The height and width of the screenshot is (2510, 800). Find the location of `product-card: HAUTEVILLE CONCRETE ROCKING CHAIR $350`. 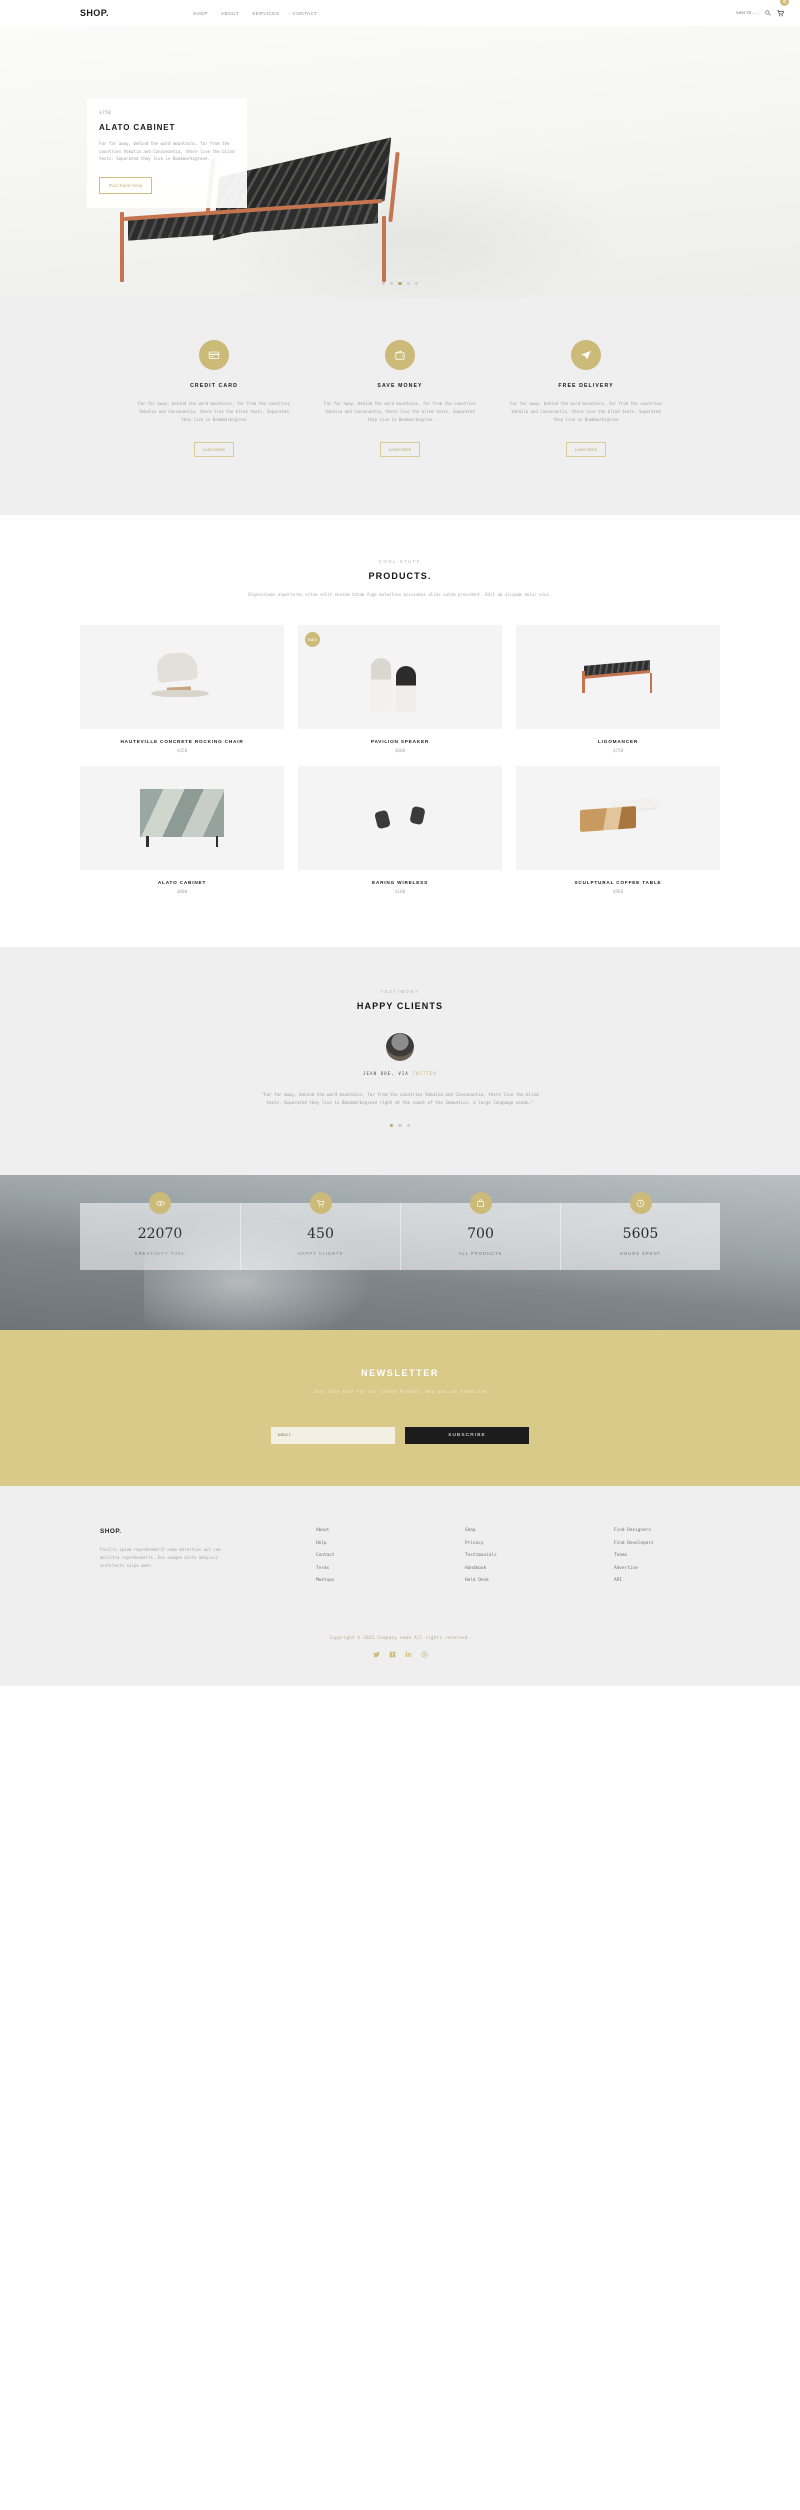

product-card: HAUTEVILLE CONCRETE ROCKING CHAIR $350 is located at coordinates (182, 689).